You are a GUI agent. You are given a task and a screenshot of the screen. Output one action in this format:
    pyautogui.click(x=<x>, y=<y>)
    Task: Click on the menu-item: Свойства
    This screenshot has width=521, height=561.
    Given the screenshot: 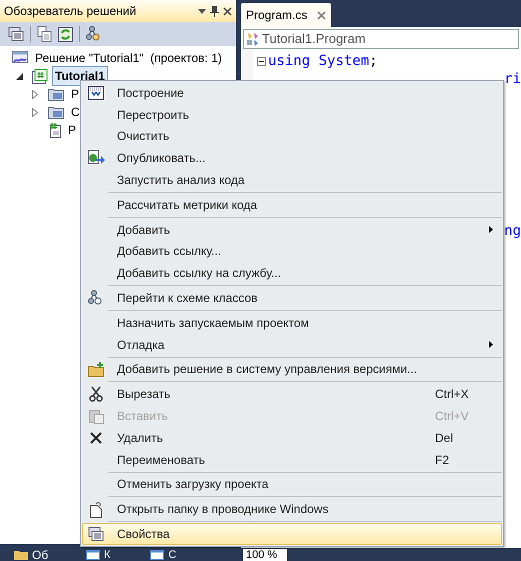 What is the action you would take?
    pyautogui.click(x=292, y=534)
    